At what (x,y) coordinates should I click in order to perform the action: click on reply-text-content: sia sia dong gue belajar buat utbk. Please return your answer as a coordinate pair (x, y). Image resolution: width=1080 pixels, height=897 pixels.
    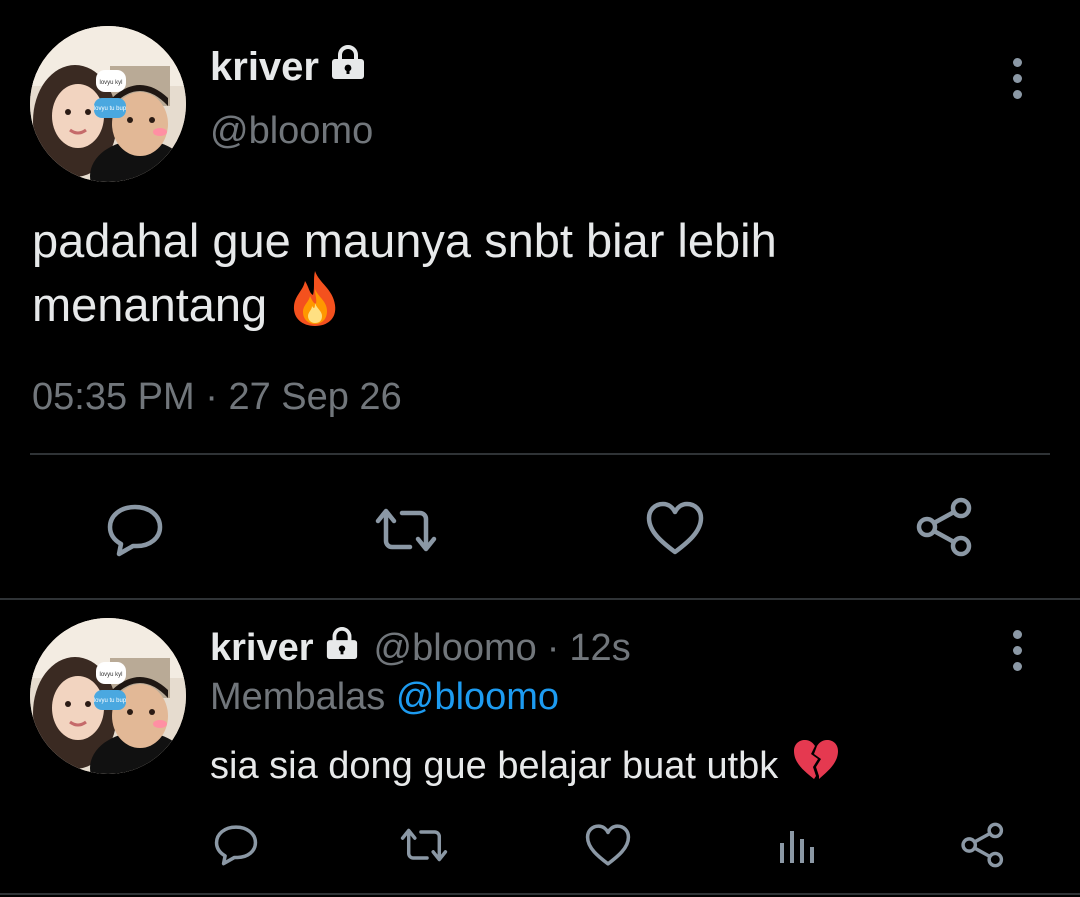
    Looking at the image, I should click on (494, 765).